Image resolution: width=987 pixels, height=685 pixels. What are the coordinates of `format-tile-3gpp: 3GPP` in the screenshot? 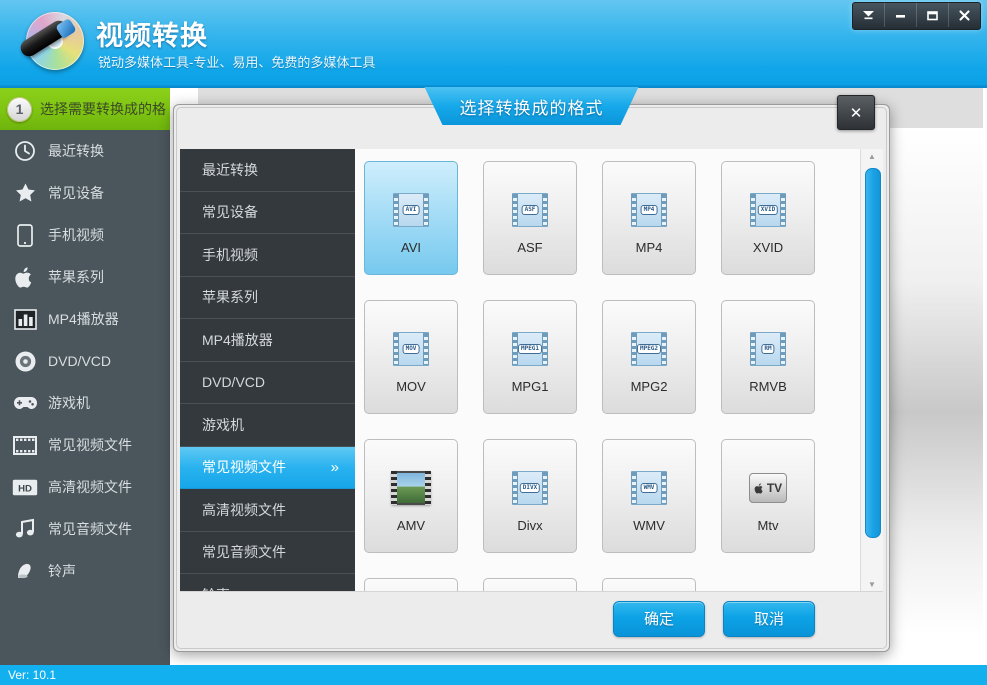 It's located at (411, 585).